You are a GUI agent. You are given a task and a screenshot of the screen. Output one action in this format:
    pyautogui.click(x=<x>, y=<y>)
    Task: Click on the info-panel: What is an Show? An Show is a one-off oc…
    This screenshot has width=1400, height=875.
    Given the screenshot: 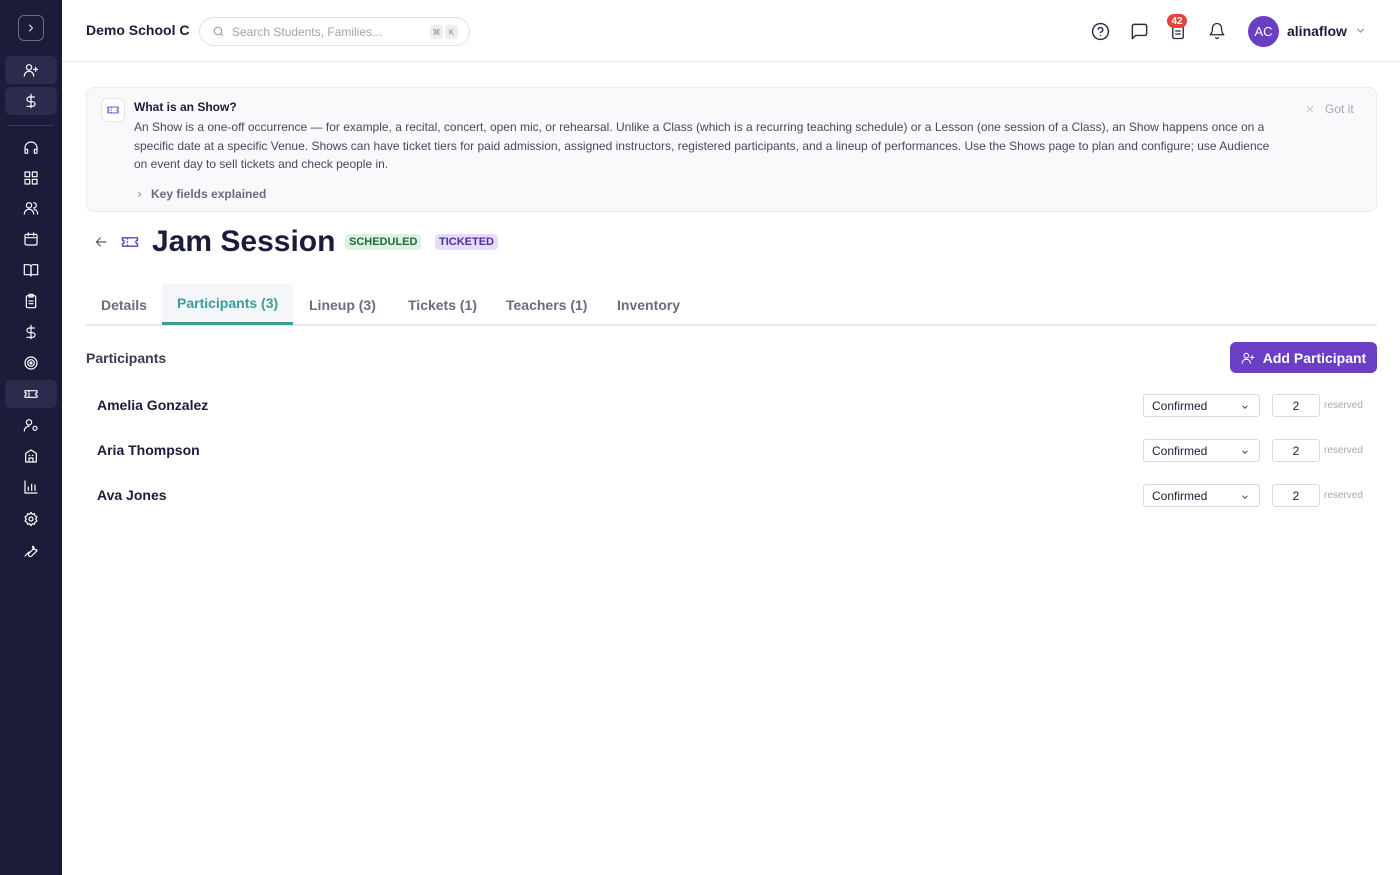 What is the action you would take?
    pyautogui.click(x=731, y=149)
    